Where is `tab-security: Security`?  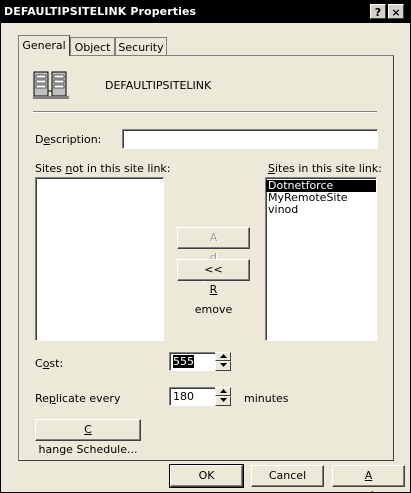
tab-security: Security is located at coordinates (141, 46).